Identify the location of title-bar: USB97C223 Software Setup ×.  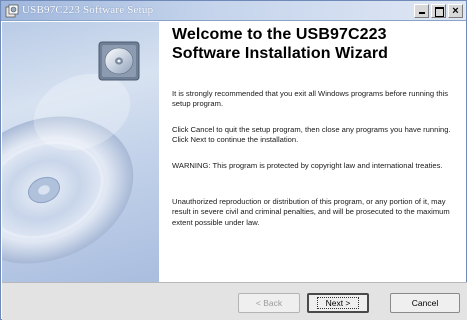
(233, 11).